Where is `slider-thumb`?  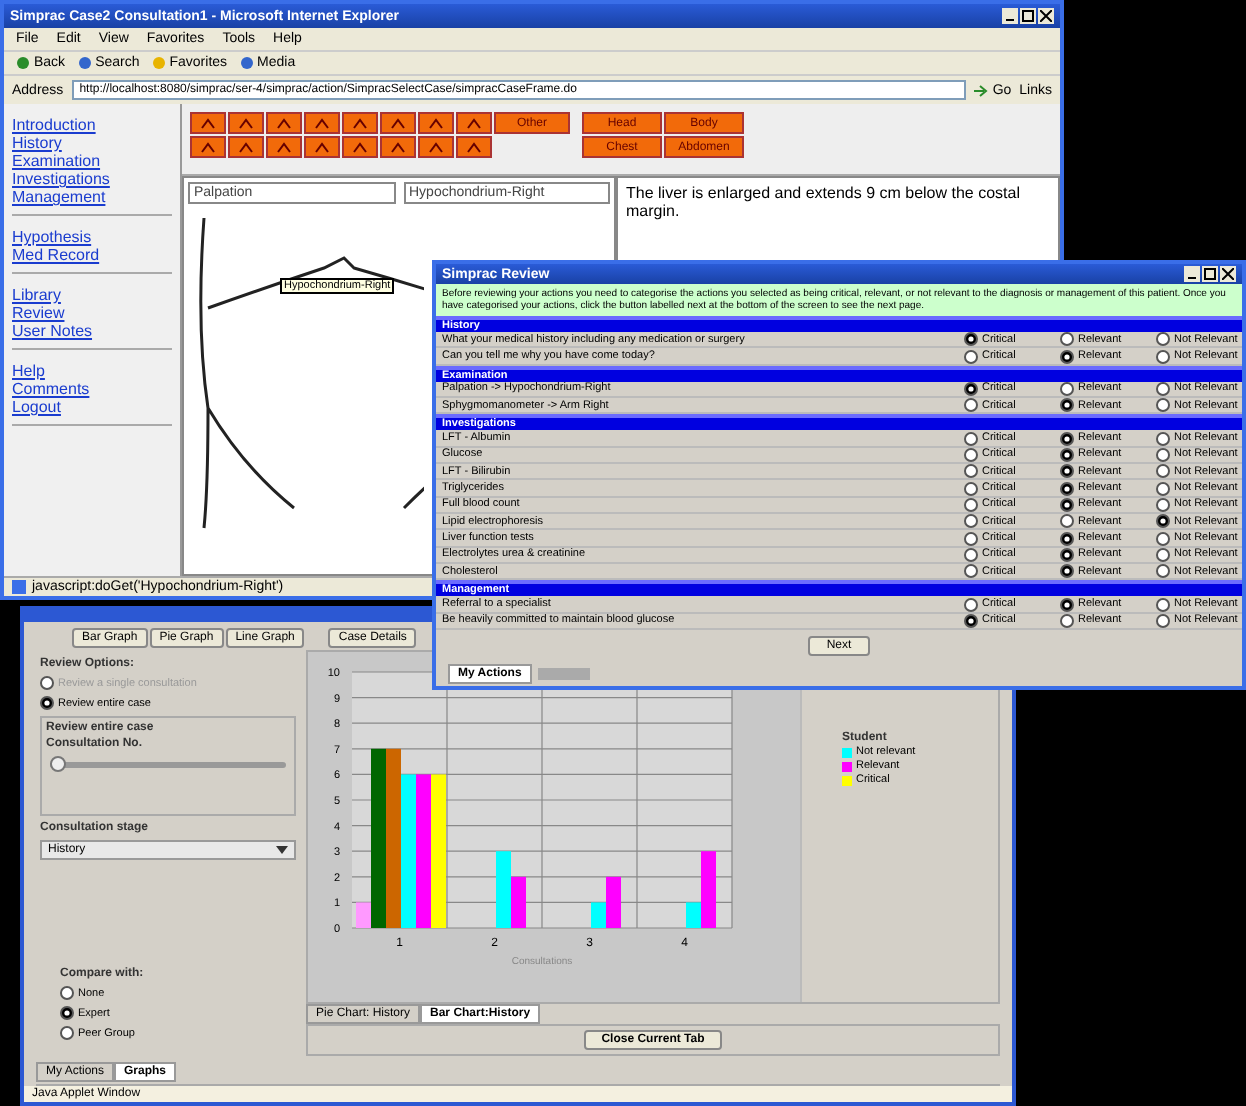 slider-thumb is located at coordinates (58, 764).